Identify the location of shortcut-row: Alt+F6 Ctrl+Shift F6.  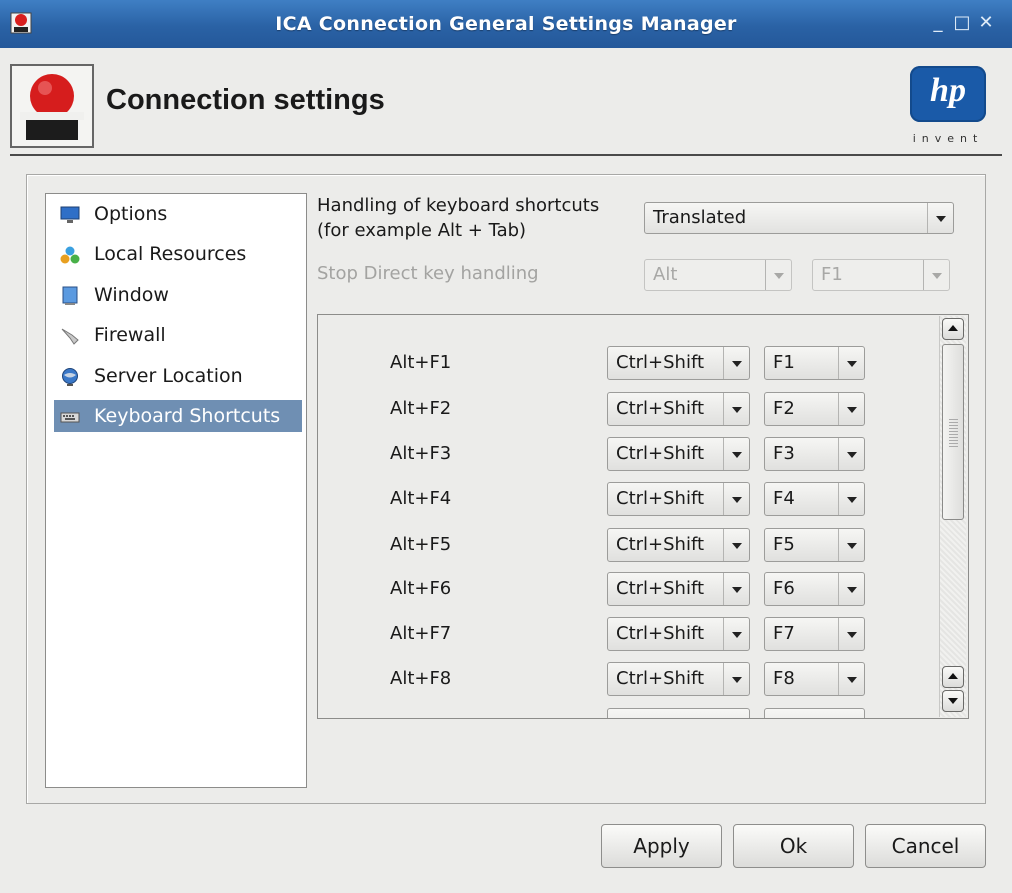
(628, 590).